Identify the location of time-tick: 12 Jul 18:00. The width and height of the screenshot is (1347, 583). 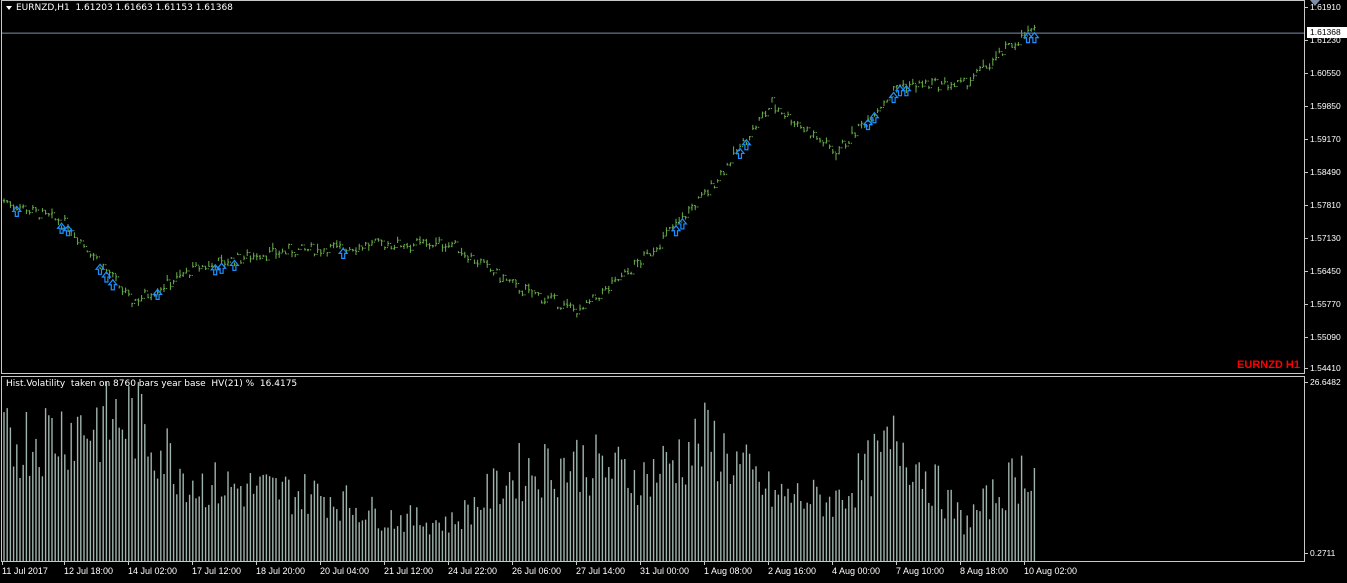
(89, 569).